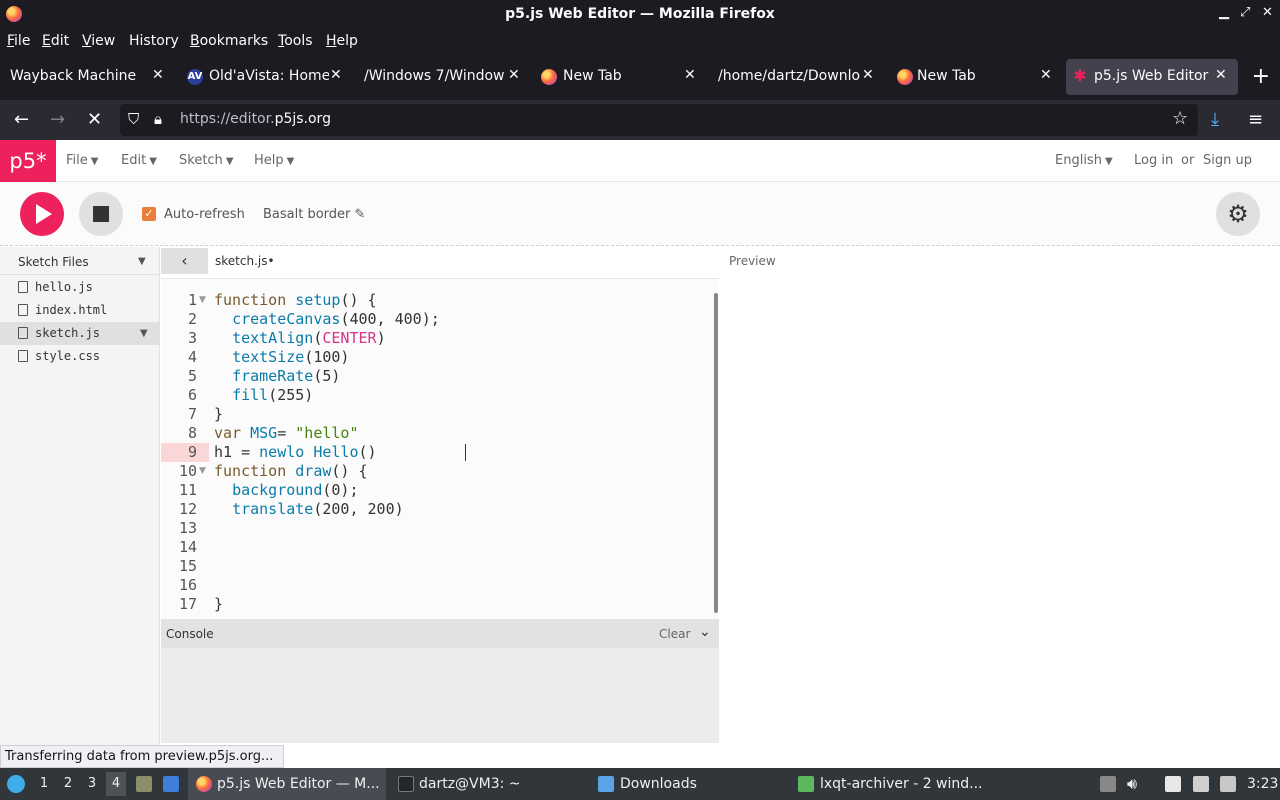 This screenshot has height=800, width=1280. Describe the element at coordinates (28, 161) in the screenshot. I see `p5-logo: p5*` at that location.